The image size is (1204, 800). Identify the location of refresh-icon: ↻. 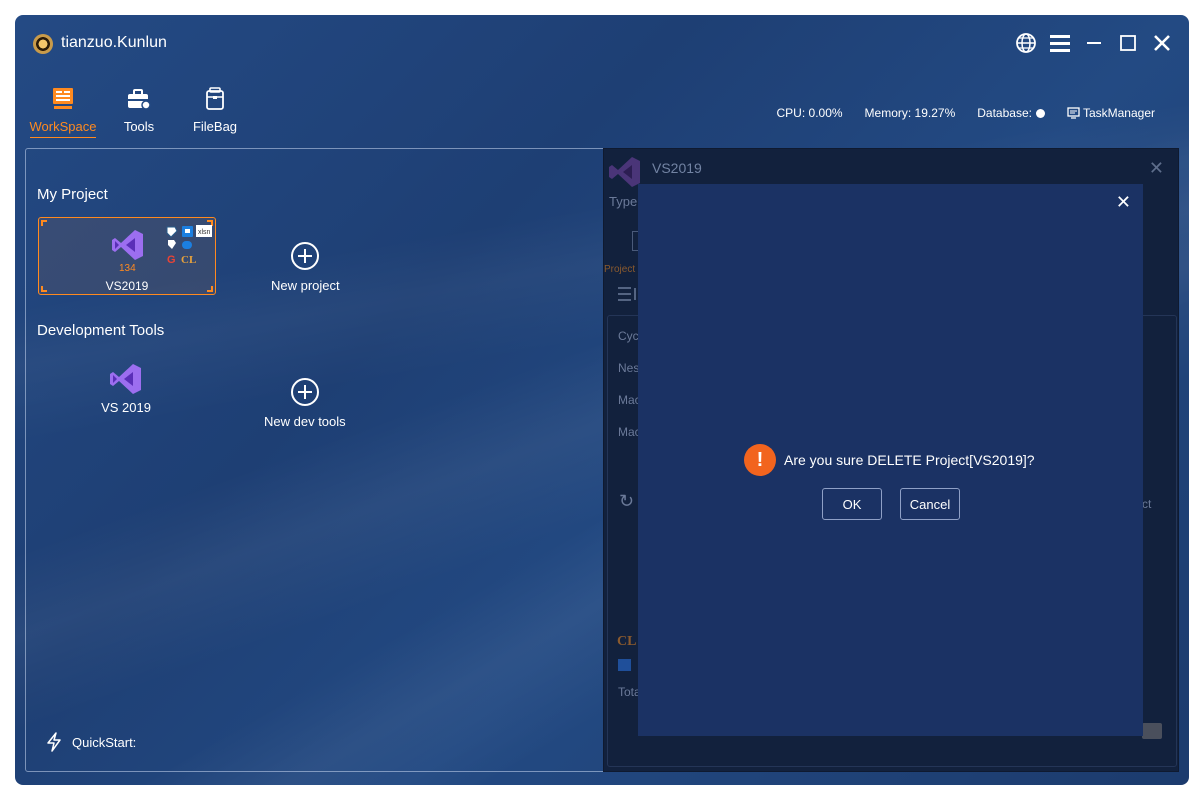
(626, 501).